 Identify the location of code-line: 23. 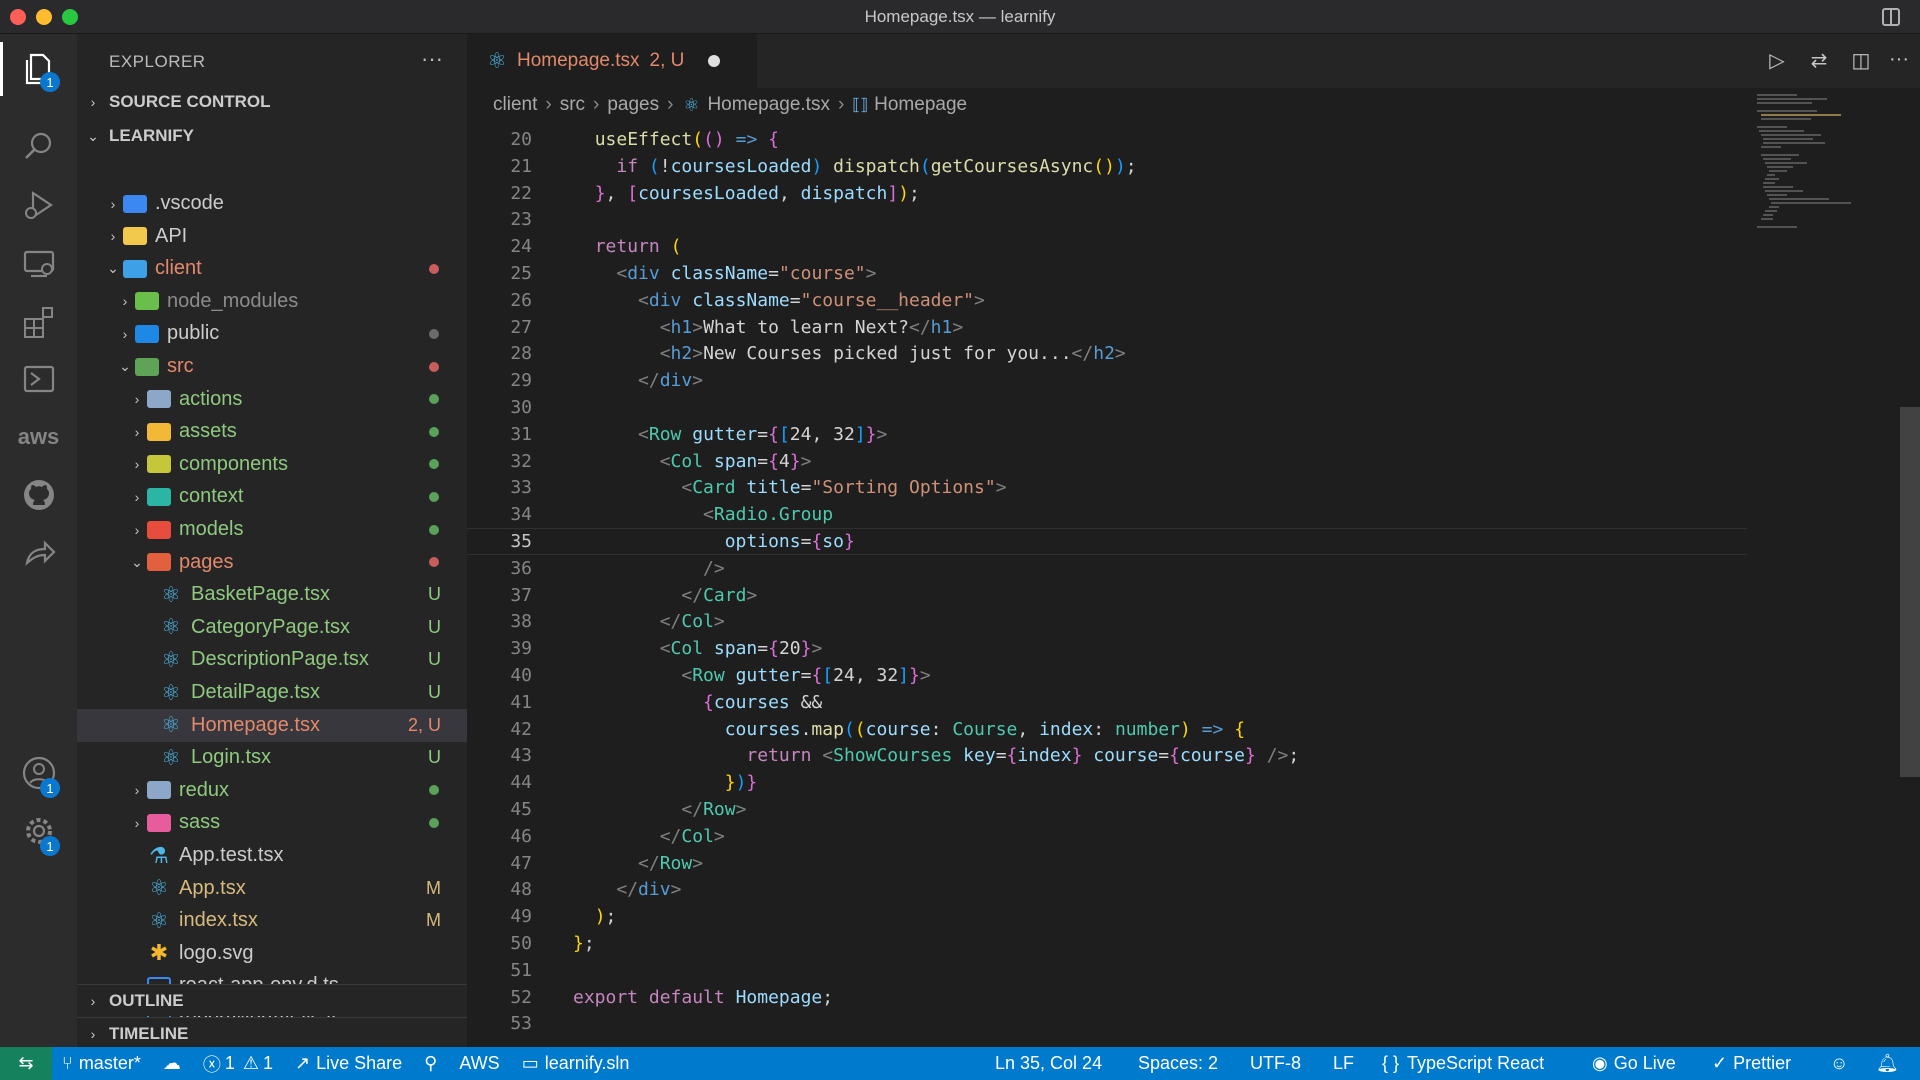
(1107, 219).